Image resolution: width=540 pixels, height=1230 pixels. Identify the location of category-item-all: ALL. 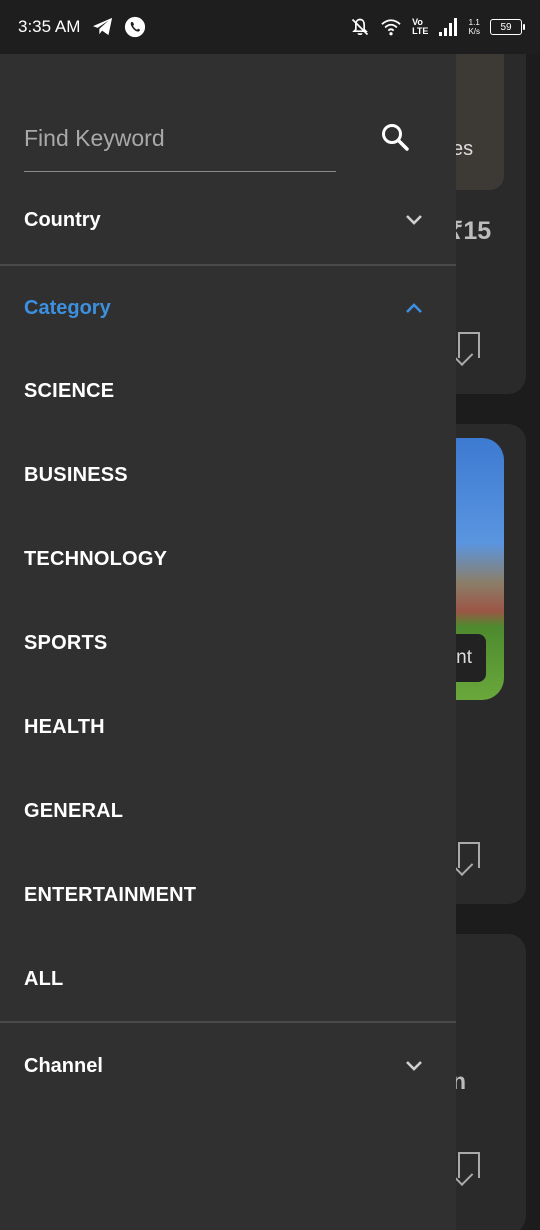
(228, 979).